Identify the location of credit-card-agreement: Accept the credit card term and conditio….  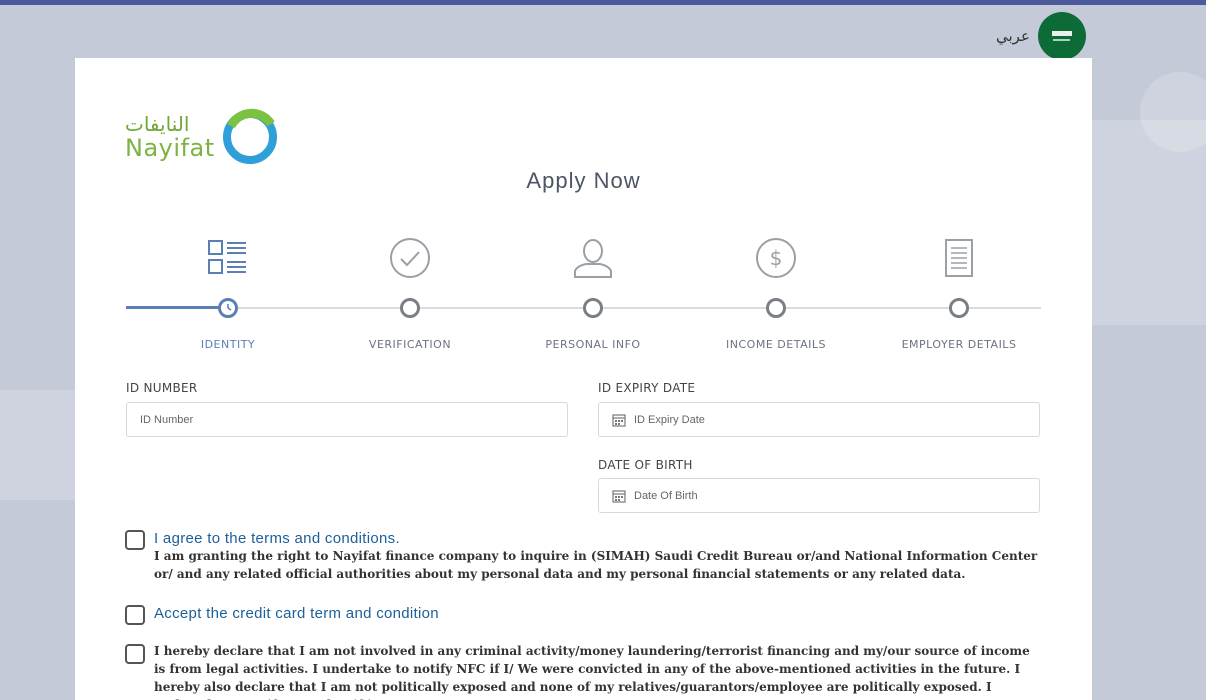
(582, 615).